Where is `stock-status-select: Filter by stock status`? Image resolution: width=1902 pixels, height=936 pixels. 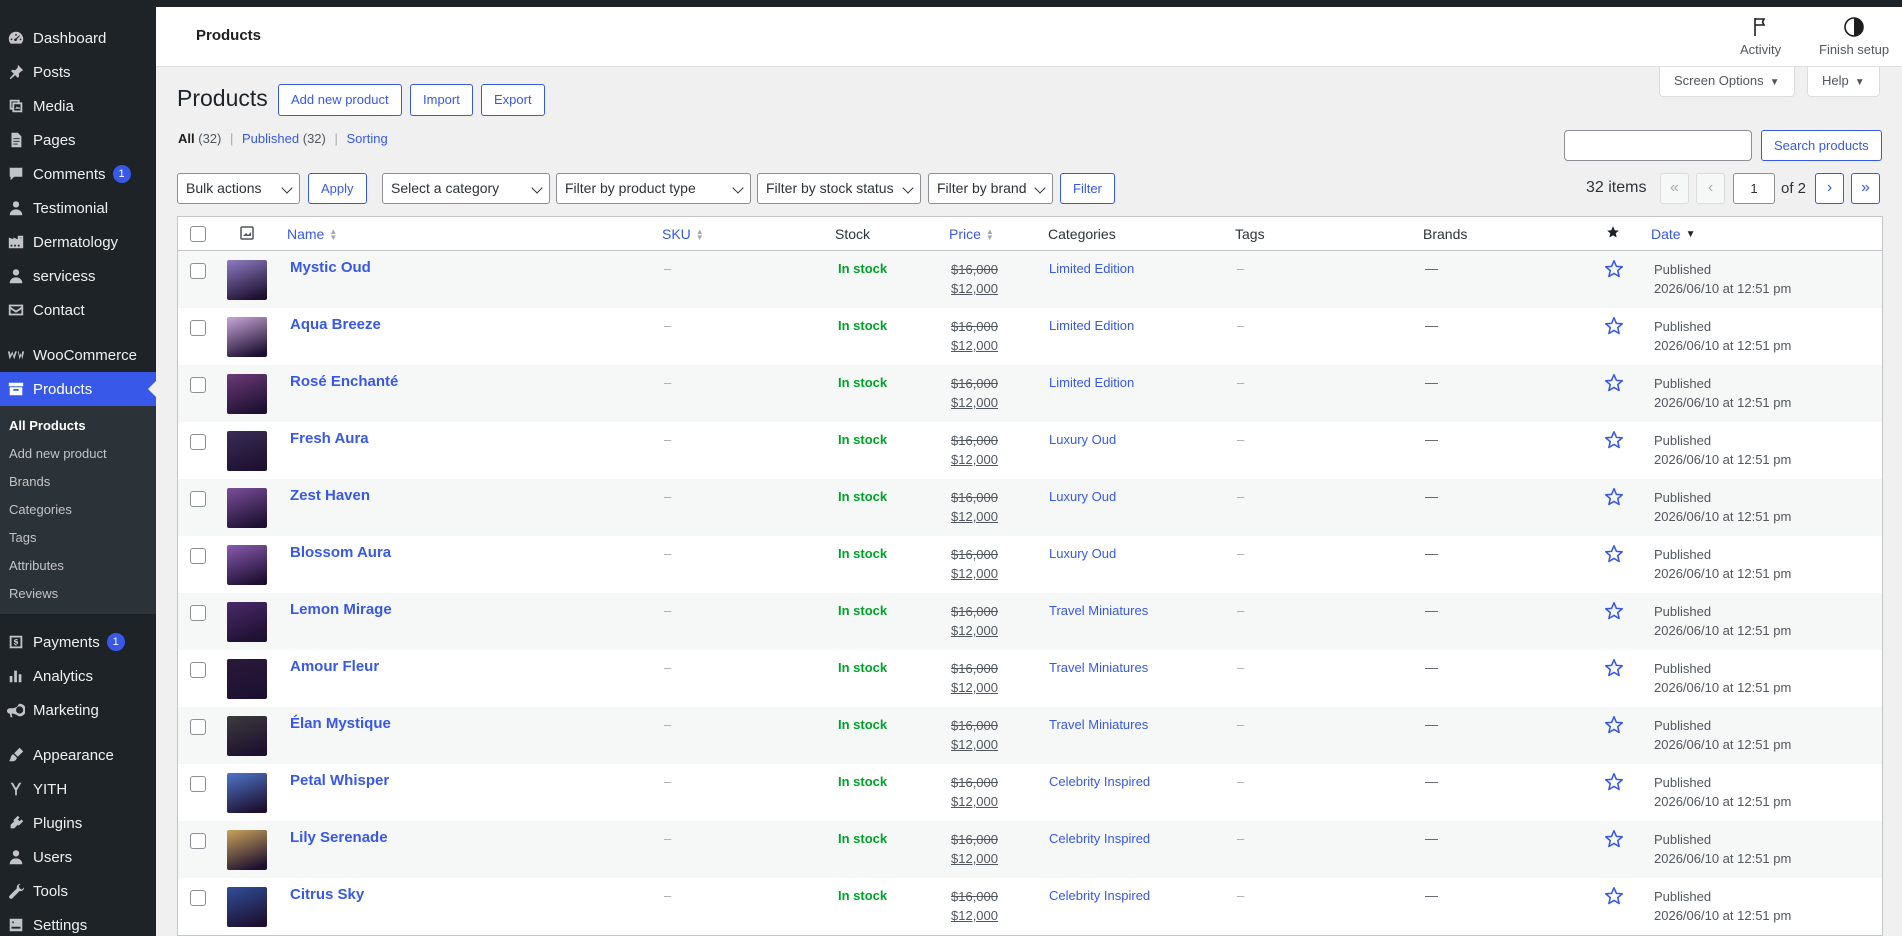
stock-status-select: Filter by stock status is located at coordinates (839, 188).